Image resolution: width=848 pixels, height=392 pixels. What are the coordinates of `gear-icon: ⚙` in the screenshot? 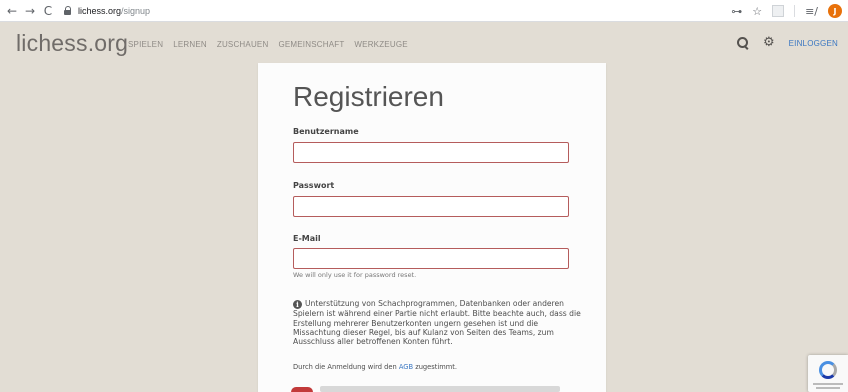 It's located at (769, 42).